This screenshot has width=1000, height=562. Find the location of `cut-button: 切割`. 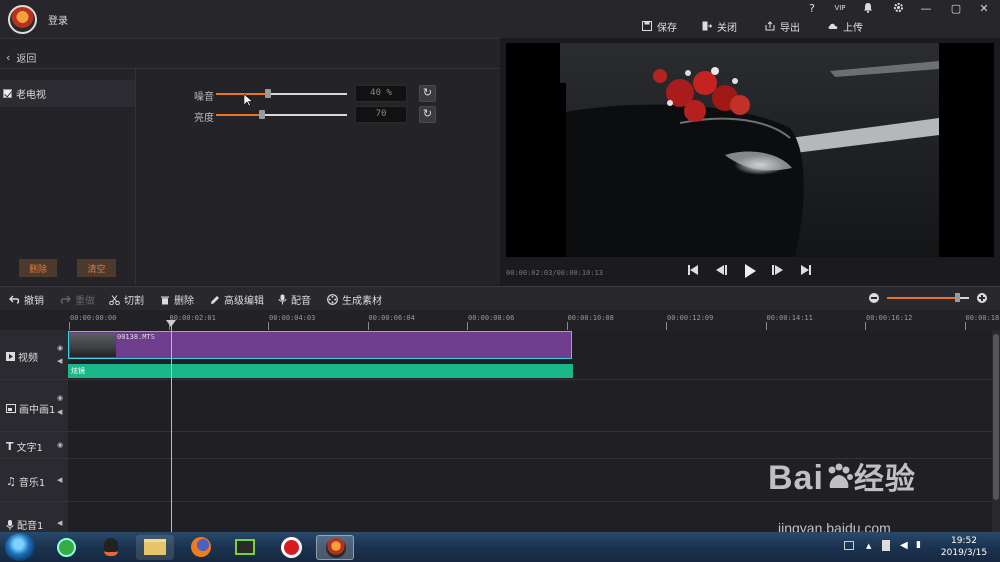

cut-button: 切割 is located at coordinates (126, 299).